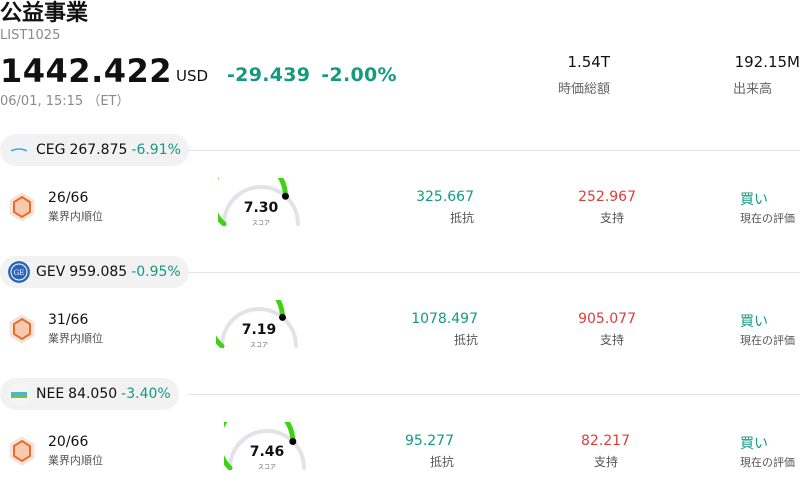 The height and width of the screenshot is (500, 800). I want to click on stock-chip: GE GEV 959.085 -0.95%, so click(94, 272).